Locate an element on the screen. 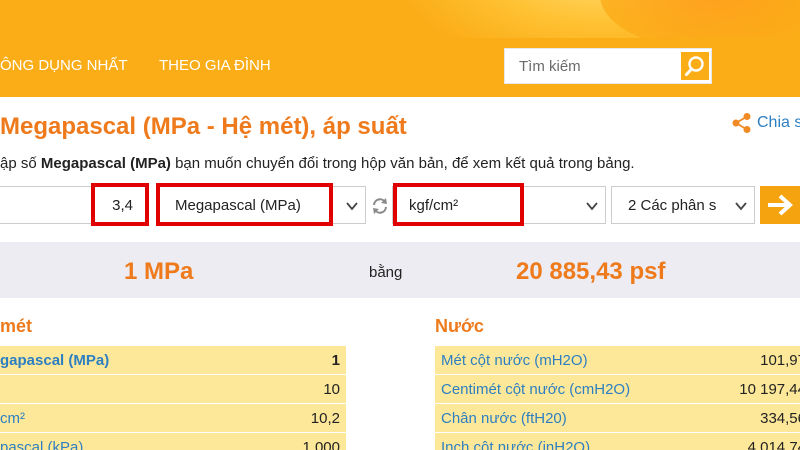 This screenshot has width=800, height=450. unit-link: Chân nước (ftH20) is located at coordinates (504, 418).